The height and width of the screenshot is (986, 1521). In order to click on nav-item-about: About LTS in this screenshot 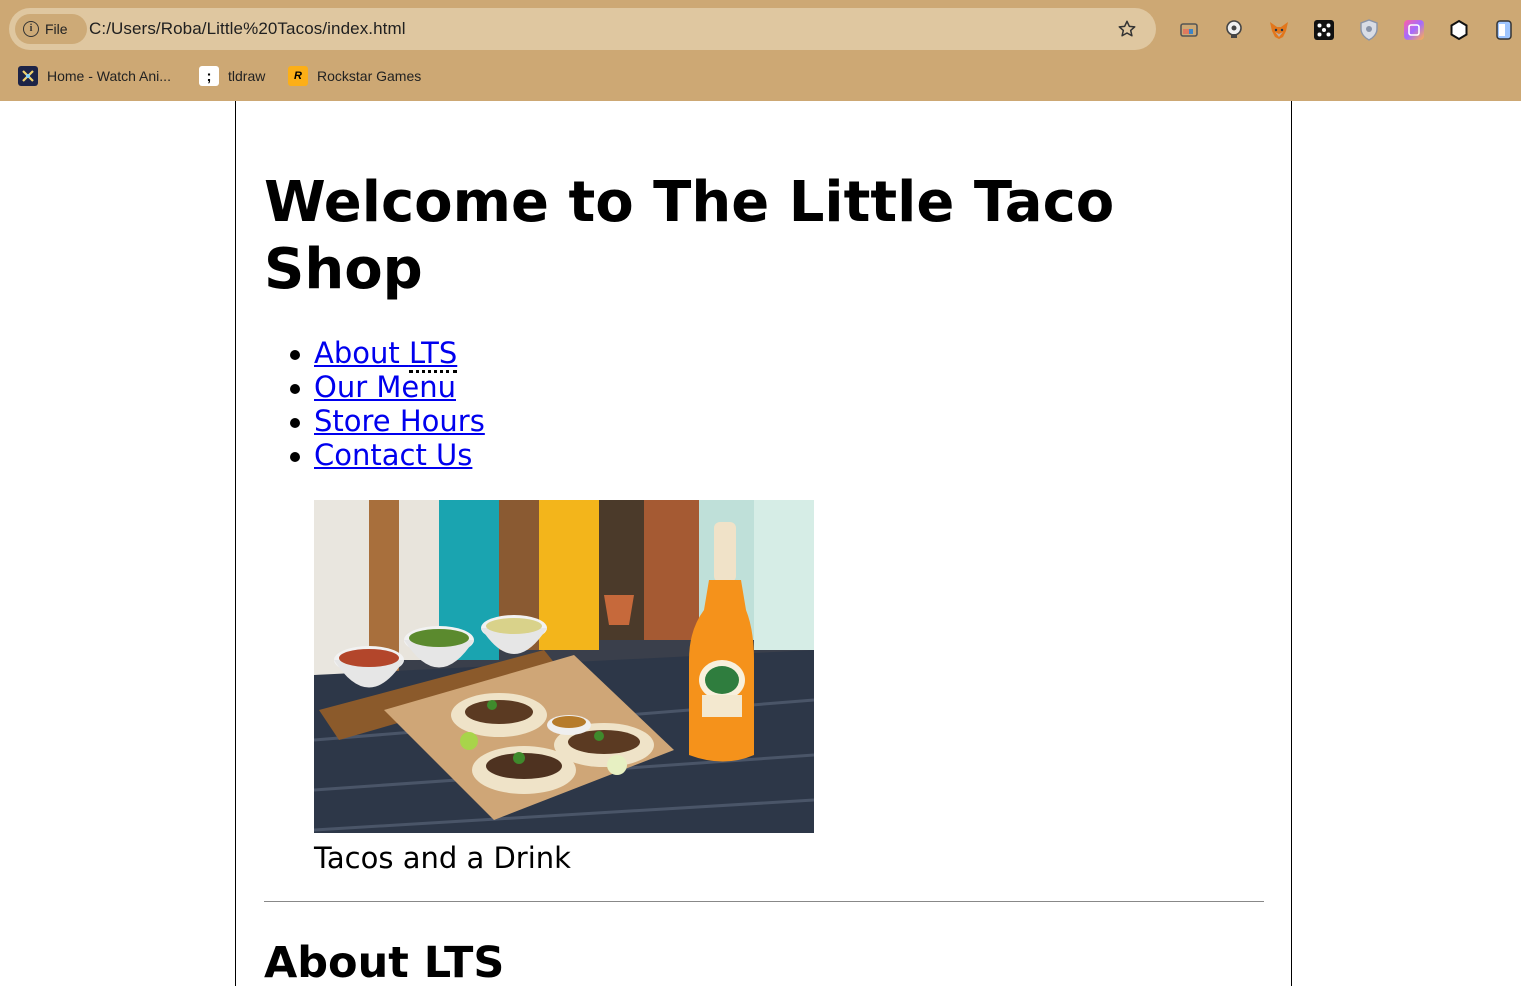, I will do `click(385, 354)`.